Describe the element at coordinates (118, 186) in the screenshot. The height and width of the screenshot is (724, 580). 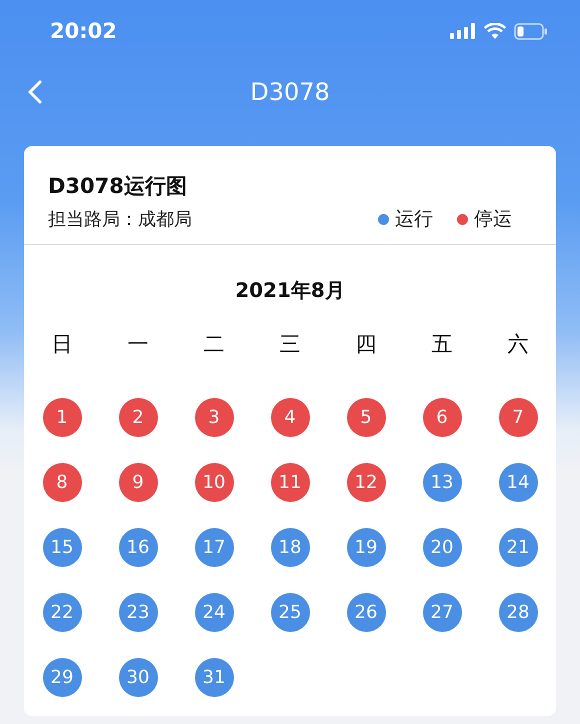
I see `train-title: D3078运行图` at that location.